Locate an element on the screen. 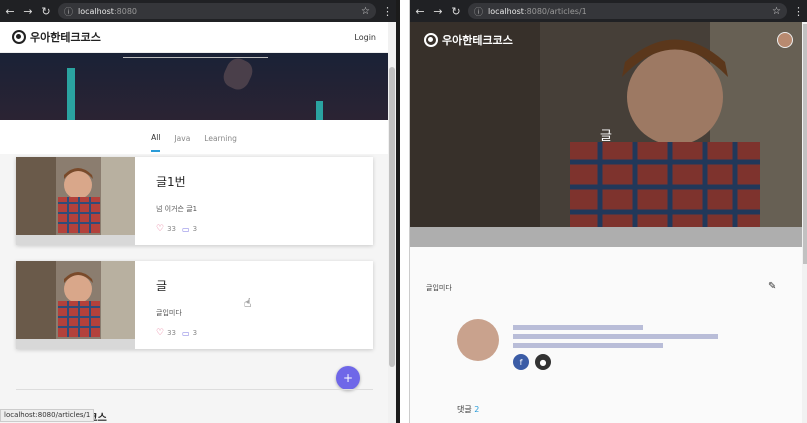 The image size is (807, 423). hero-line is located at coordinates (195, 57).